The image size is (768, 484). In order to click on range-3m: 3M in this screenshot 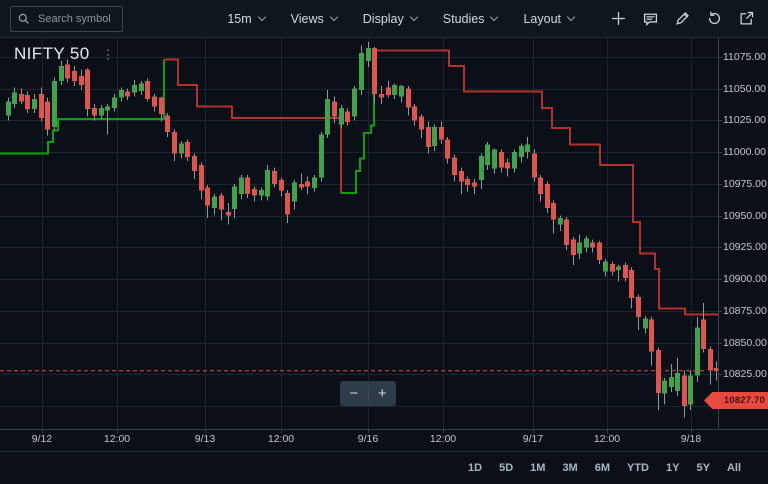, I will do `click(569, 468)`.